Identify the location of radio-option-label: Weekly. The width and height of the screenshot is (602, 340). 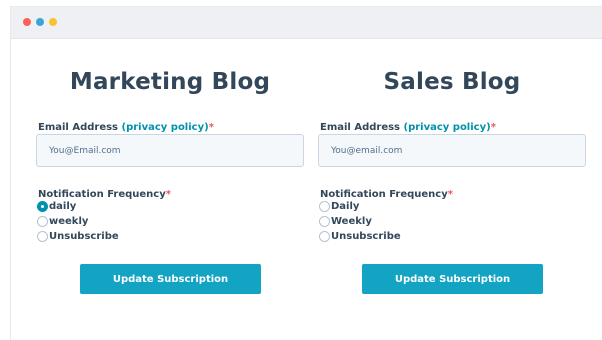
(351, 221).